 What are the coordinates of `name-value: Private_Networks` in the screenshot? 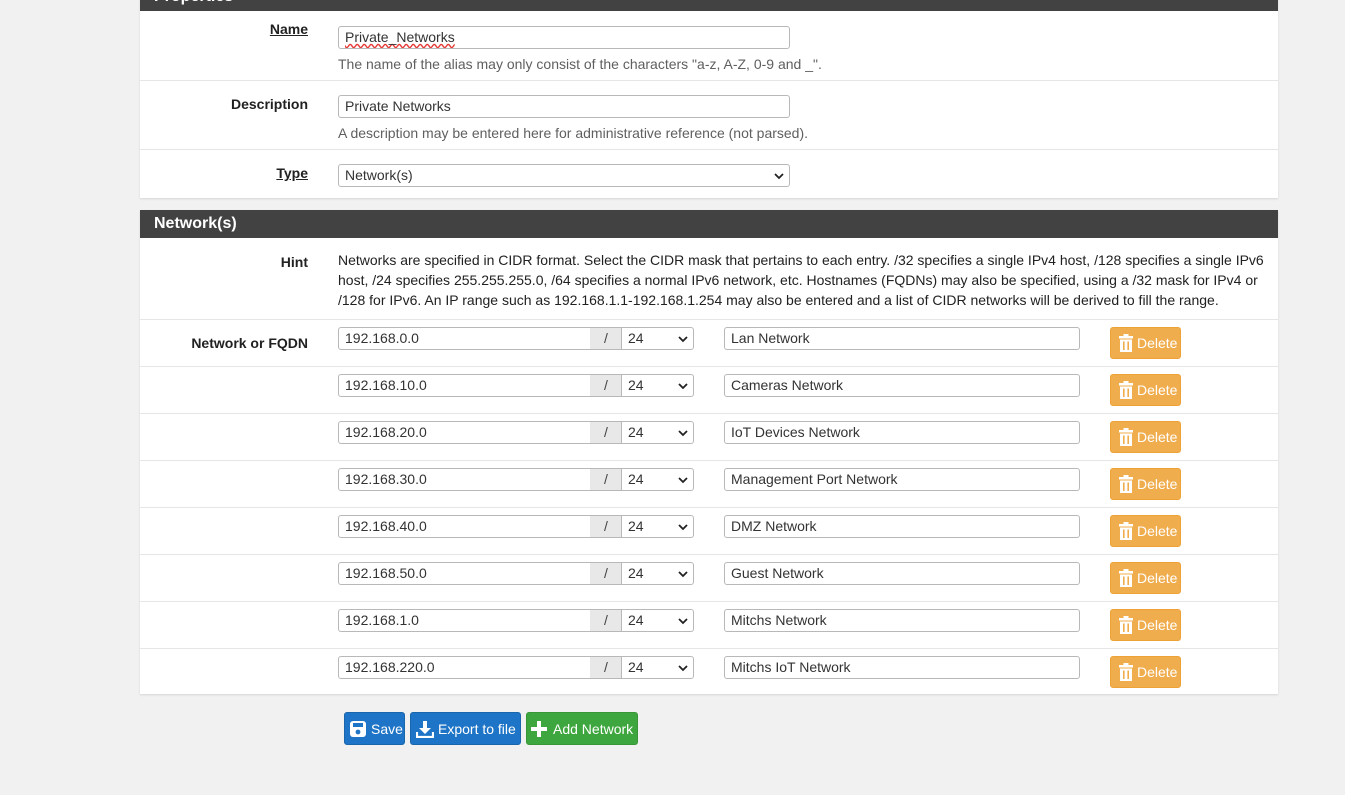 It's located at (400, 37).